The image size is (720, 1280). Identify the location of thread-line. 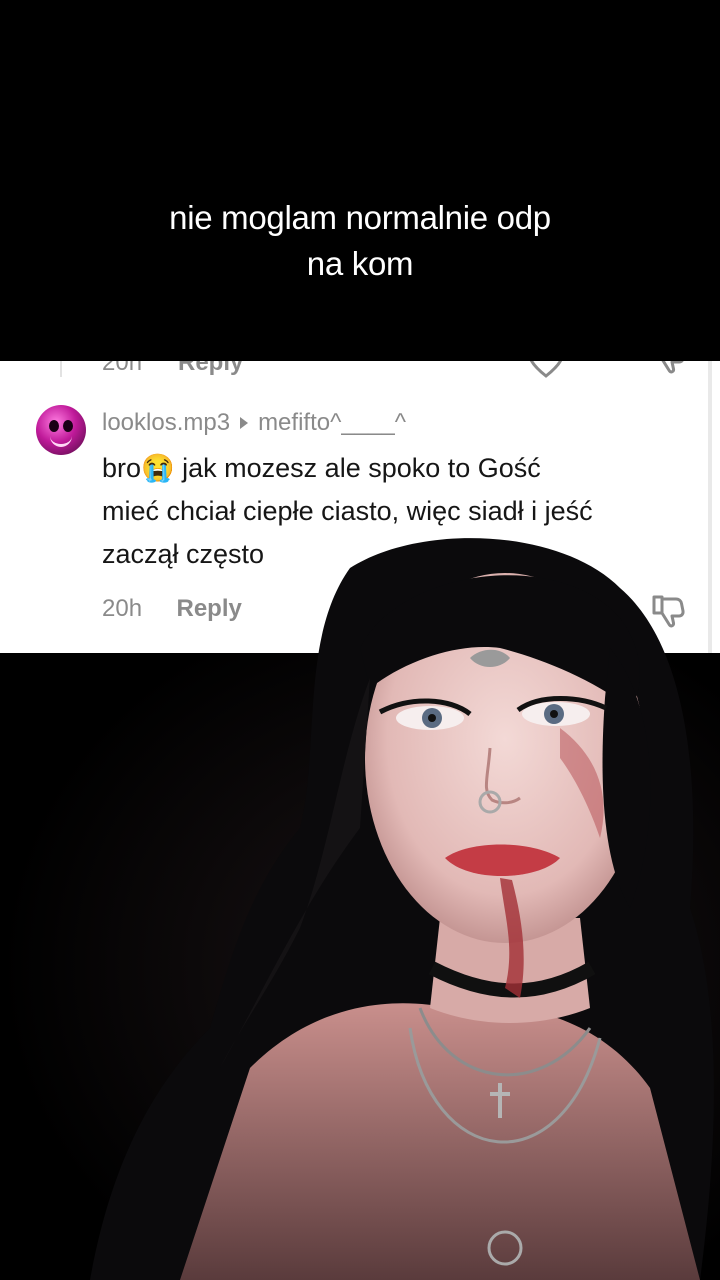
(61, 369).